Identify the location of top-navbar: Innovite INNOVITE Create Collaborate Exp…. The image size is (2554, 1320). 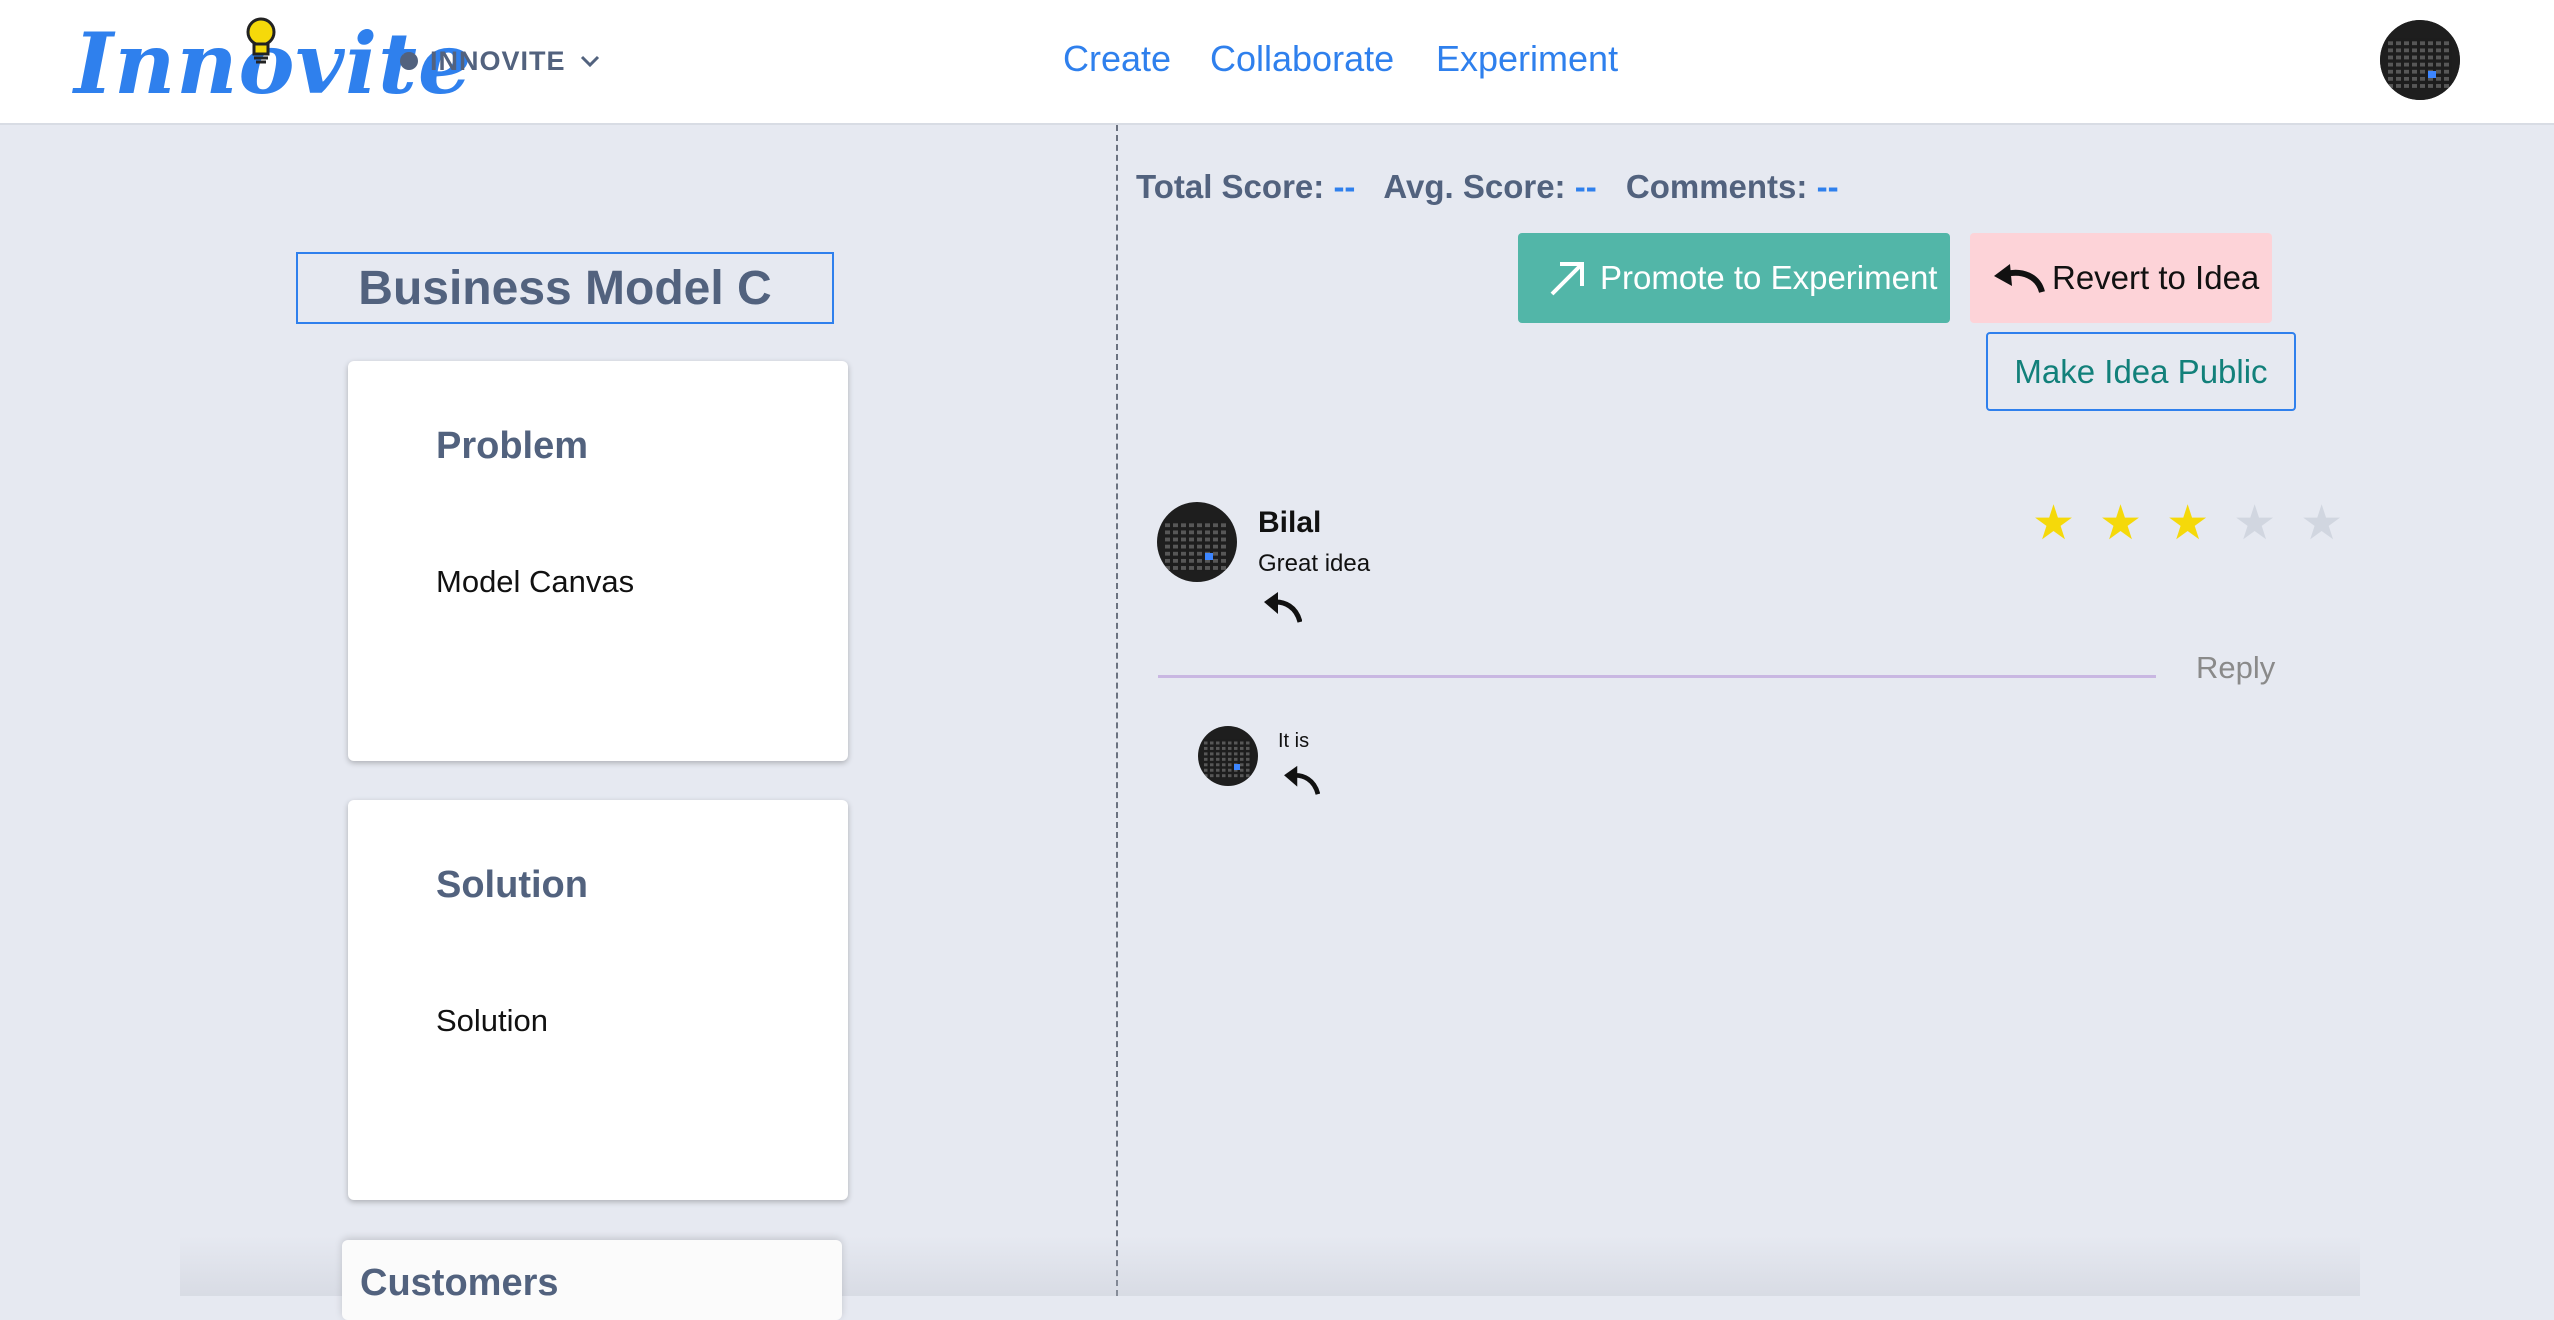
(1277, 62).